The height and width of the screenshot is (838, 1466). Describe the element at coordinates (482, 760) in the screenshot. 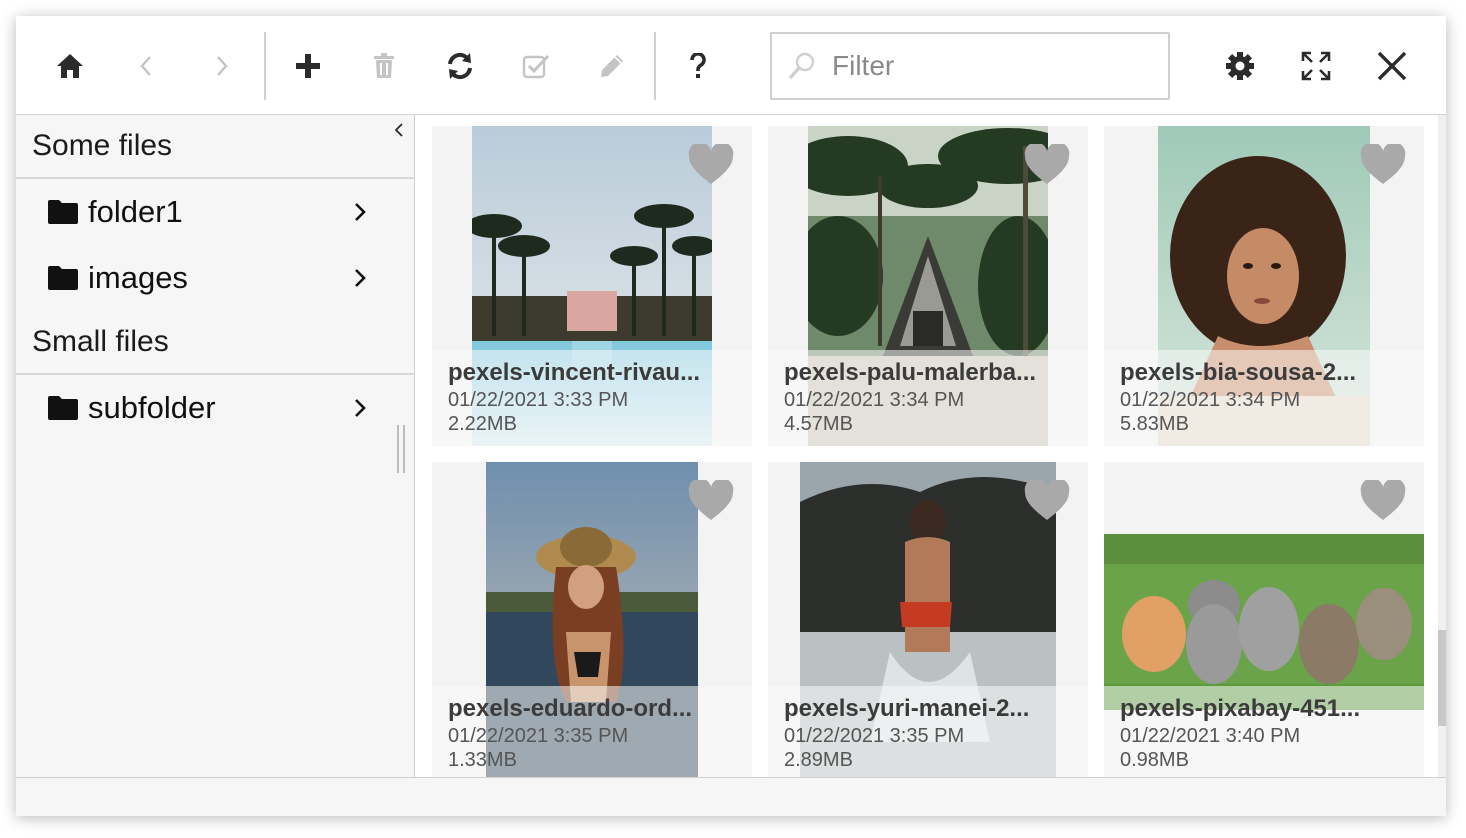

I see `file-size: 1.33MB` at that location.